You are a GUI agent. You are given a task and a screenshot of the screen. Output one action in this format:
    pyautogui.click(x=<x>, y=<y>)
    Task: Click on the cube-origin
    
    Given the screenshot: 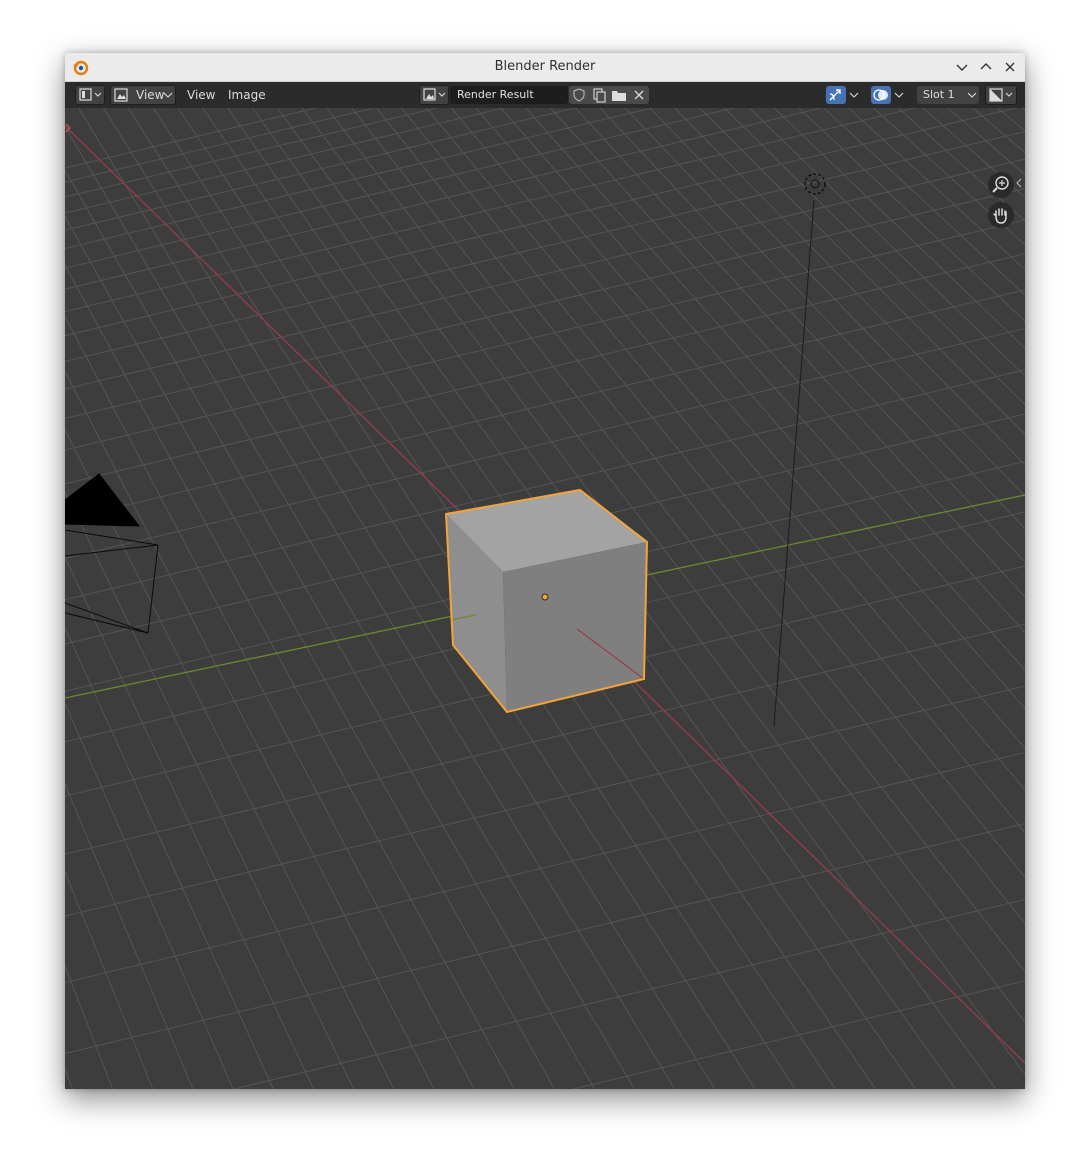 What is the action you would take?
    pyautogui.click(x=545, y=597)
    